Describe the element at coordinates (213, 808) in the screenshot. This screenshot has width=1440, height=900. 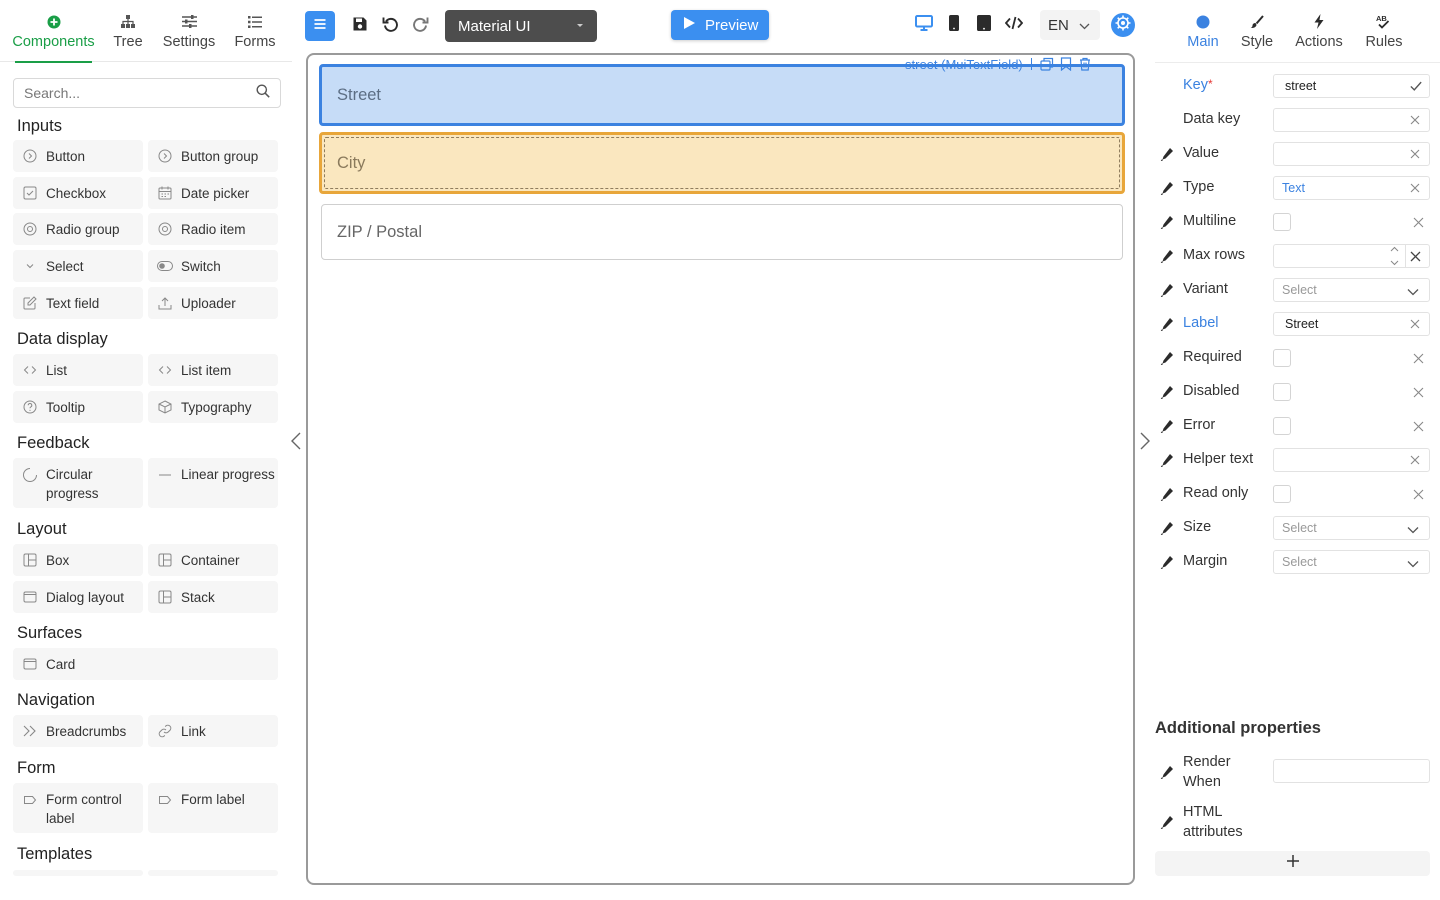
I see `component-form-label: Form label` at that location.